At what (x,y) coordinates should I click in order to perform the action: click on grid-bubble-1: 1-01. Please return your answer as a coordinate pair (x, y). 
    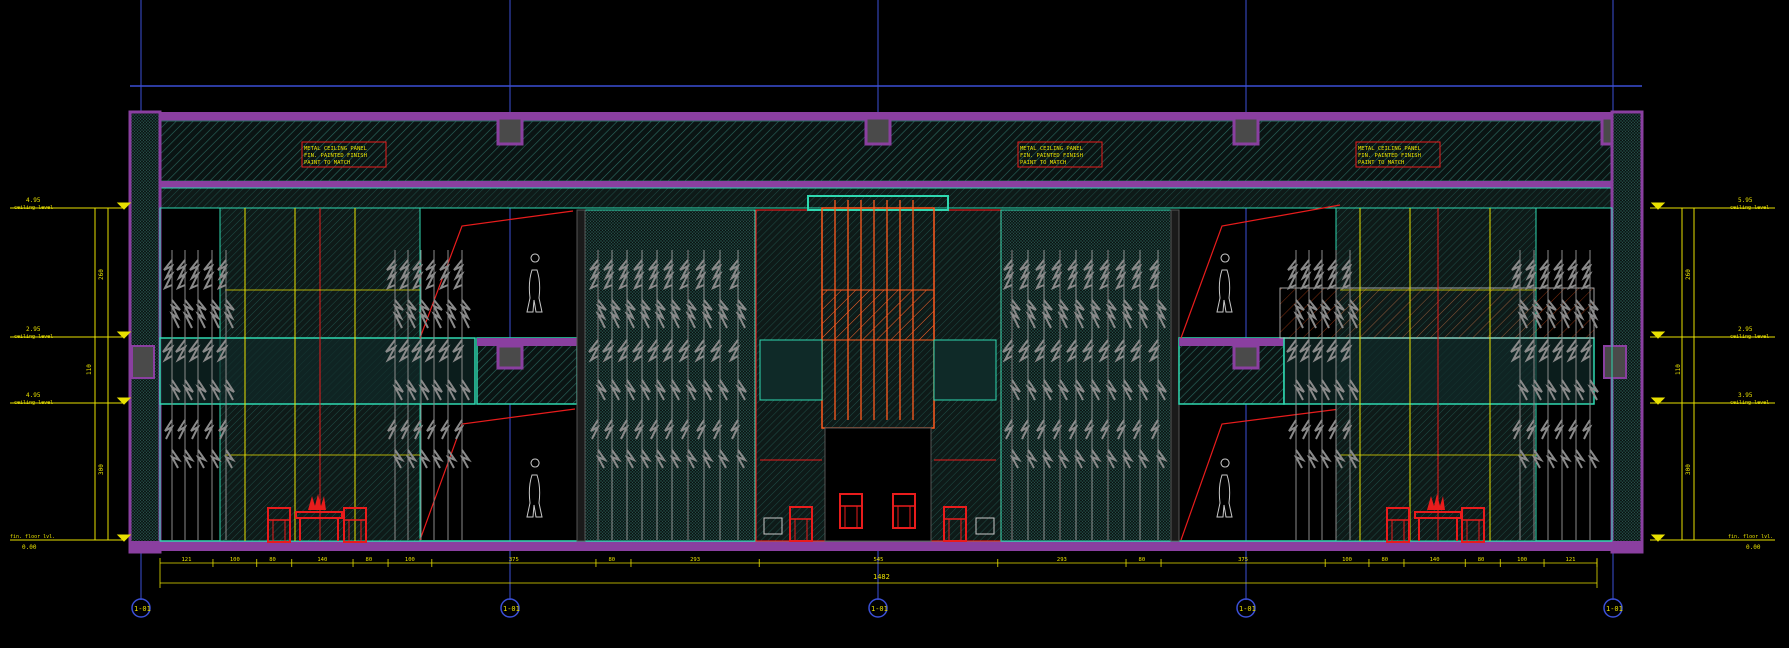
    Looking at the image, I should click on (142, 609).